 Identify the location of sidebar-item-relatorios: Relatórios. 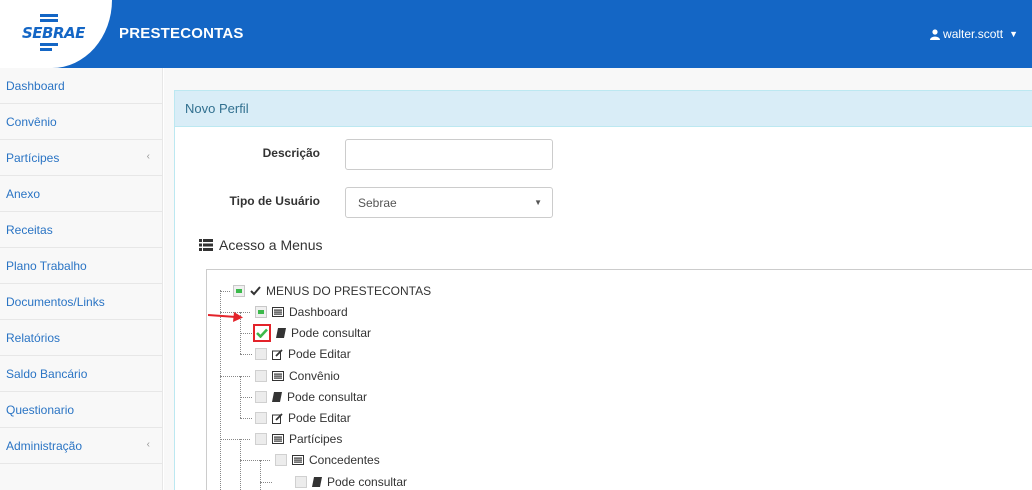
(81, 338).